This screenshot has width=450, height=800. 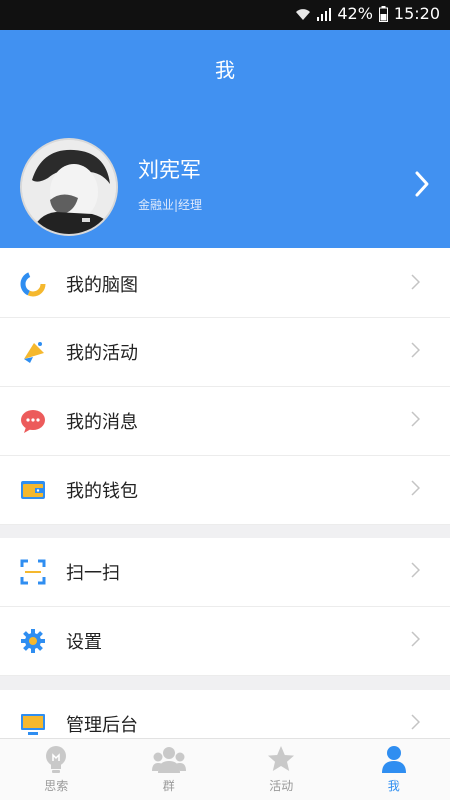 I want to click on menu-item-label: 我的脑图, so click(x=102, y=285).